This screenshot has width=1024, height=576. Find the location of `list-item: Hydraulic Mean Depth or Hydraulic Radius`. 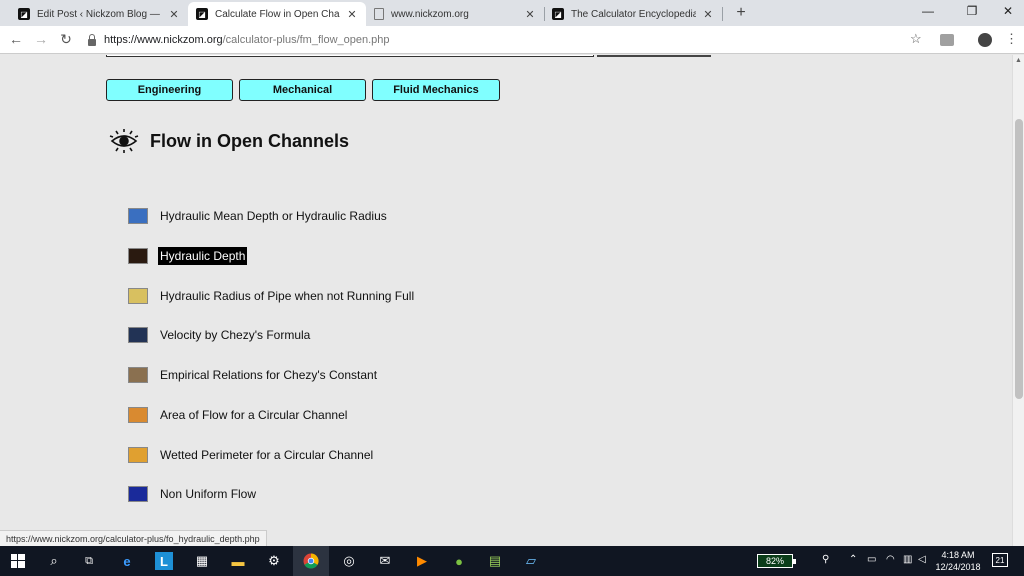

list-item: Hydraulic Mean Depth or Hydraulic Radius is located at coordinates (258, 216).